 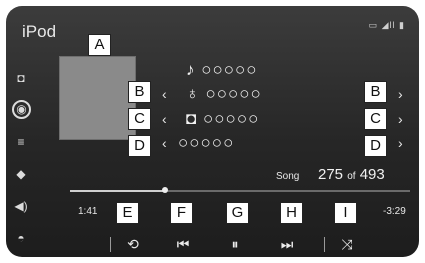 What do you see at coordinates (400, 119) in the screenshot?
I see `album-next-arrow: ›` at bounding box center [400, 119].